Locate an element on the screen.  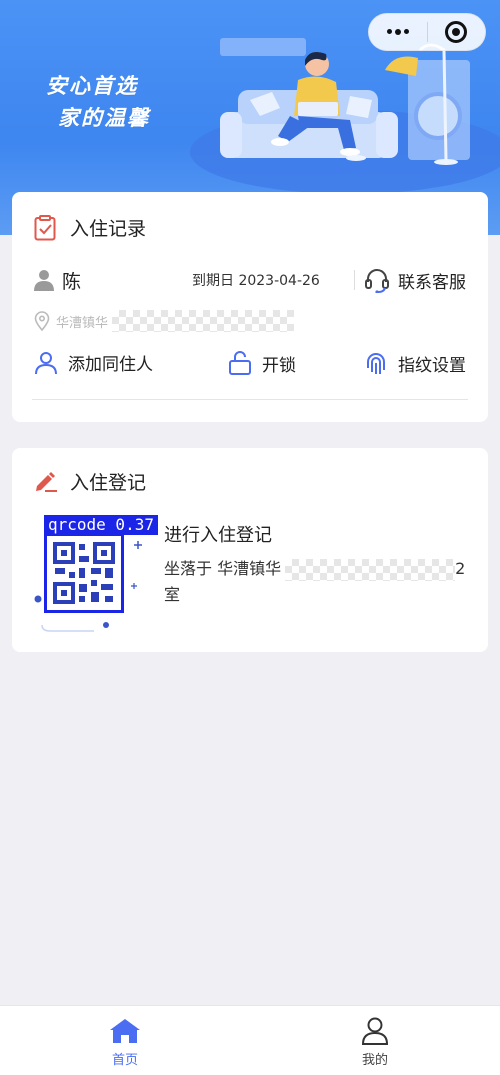
tenant-row: 陈 到期日 2023-04-26 联系客服 is located at coordinates (254, 280).